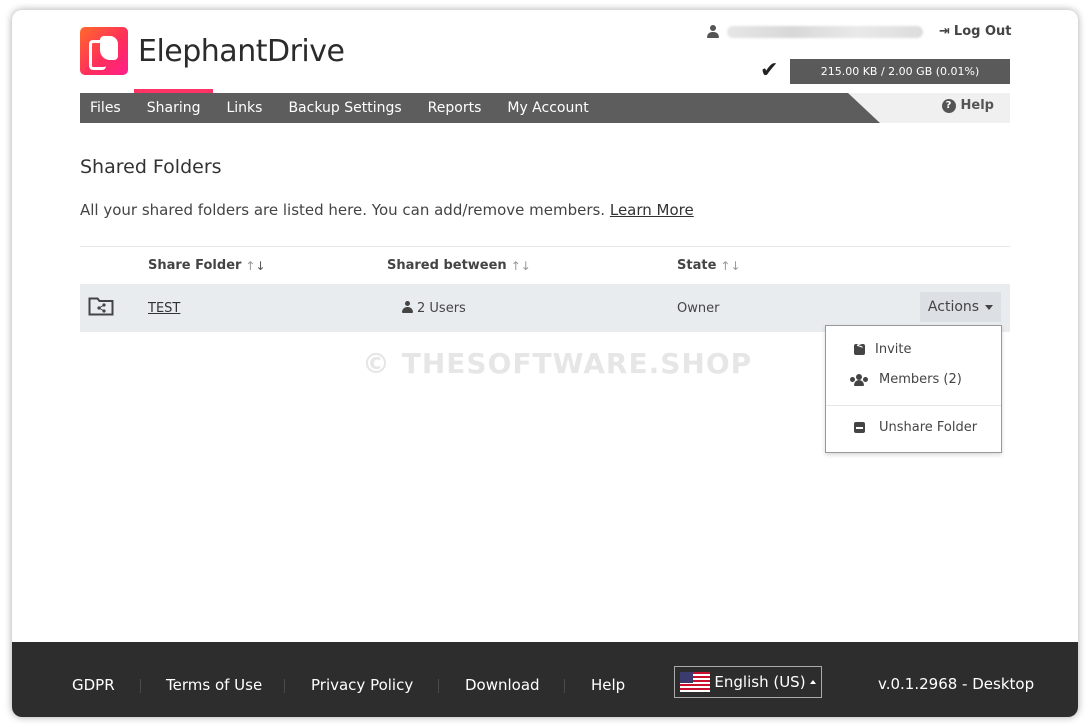  What do you see at coordinates (502, 685) in the screenshot?
I see `footer-link-download: Download` at bounding box center [502, 685].